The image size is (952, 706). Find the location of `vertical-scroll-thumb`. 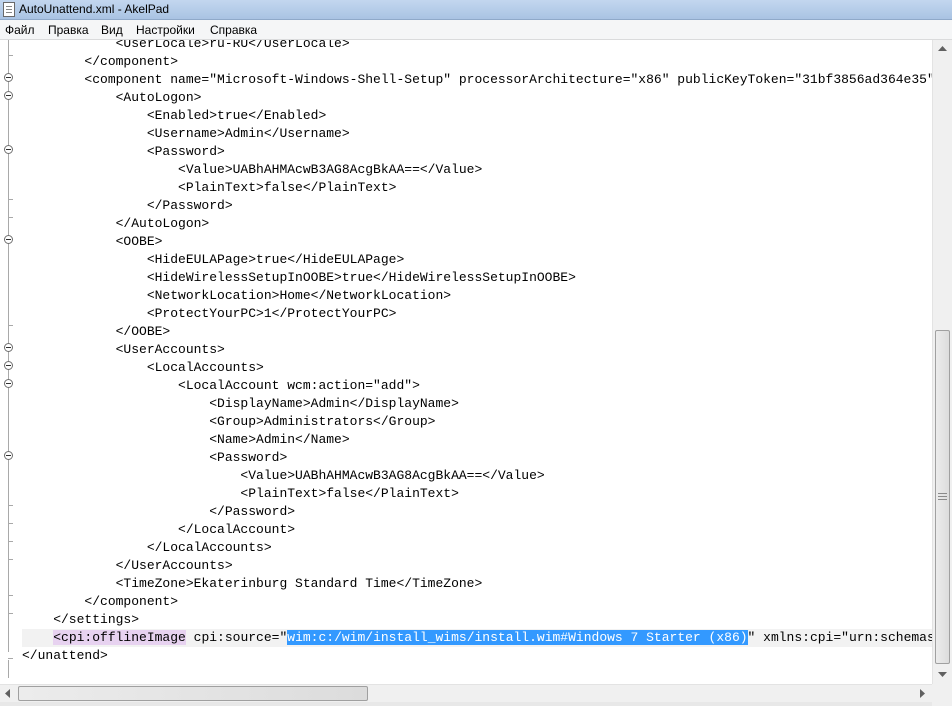

vertical-scroll-thumb is located at coordinates (942, 497).